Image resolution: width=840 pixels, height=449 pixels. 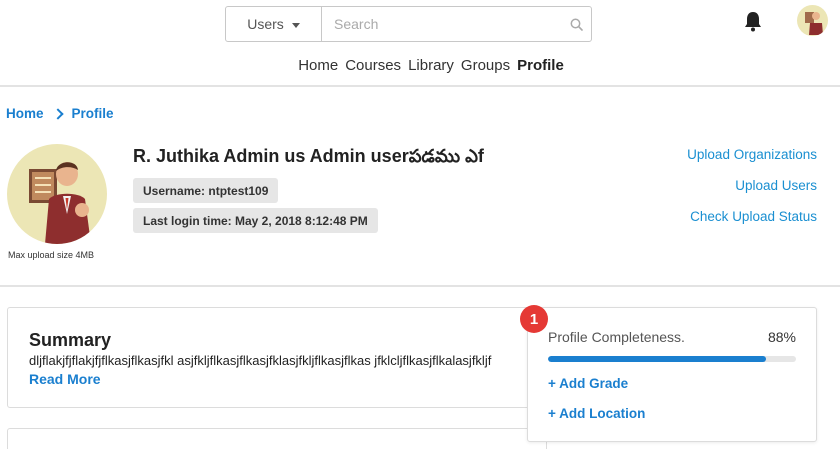 I want to click on upload-users-link: Upload Users, so click(x=752, y=185).